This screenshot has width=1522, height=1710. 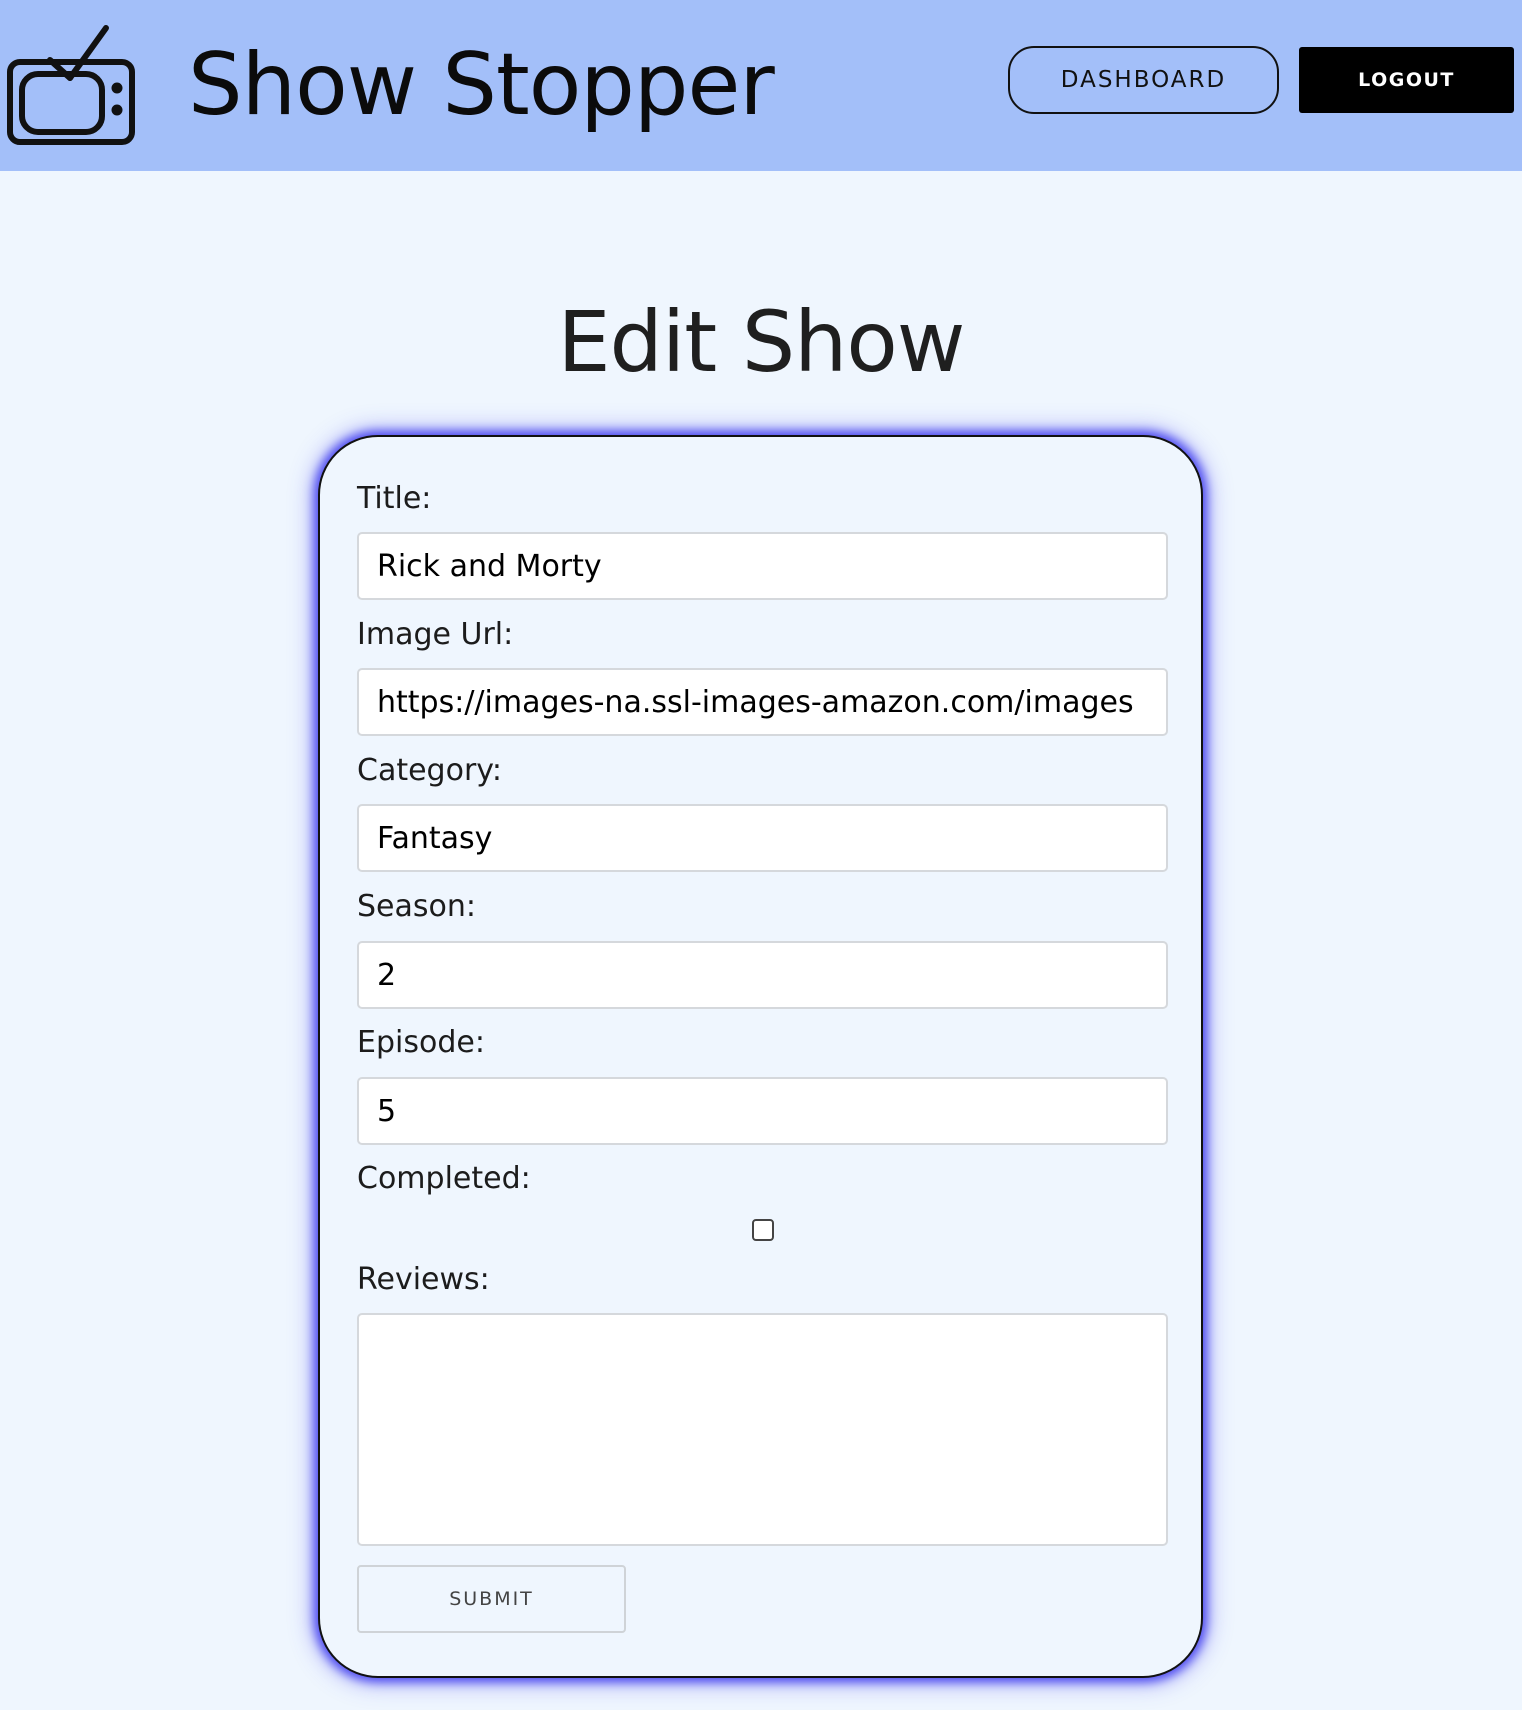 What do you see at coordinates (762, 1429) in the screenshot?
I see `reviews-textarea` at bounding box center [762, 1429].